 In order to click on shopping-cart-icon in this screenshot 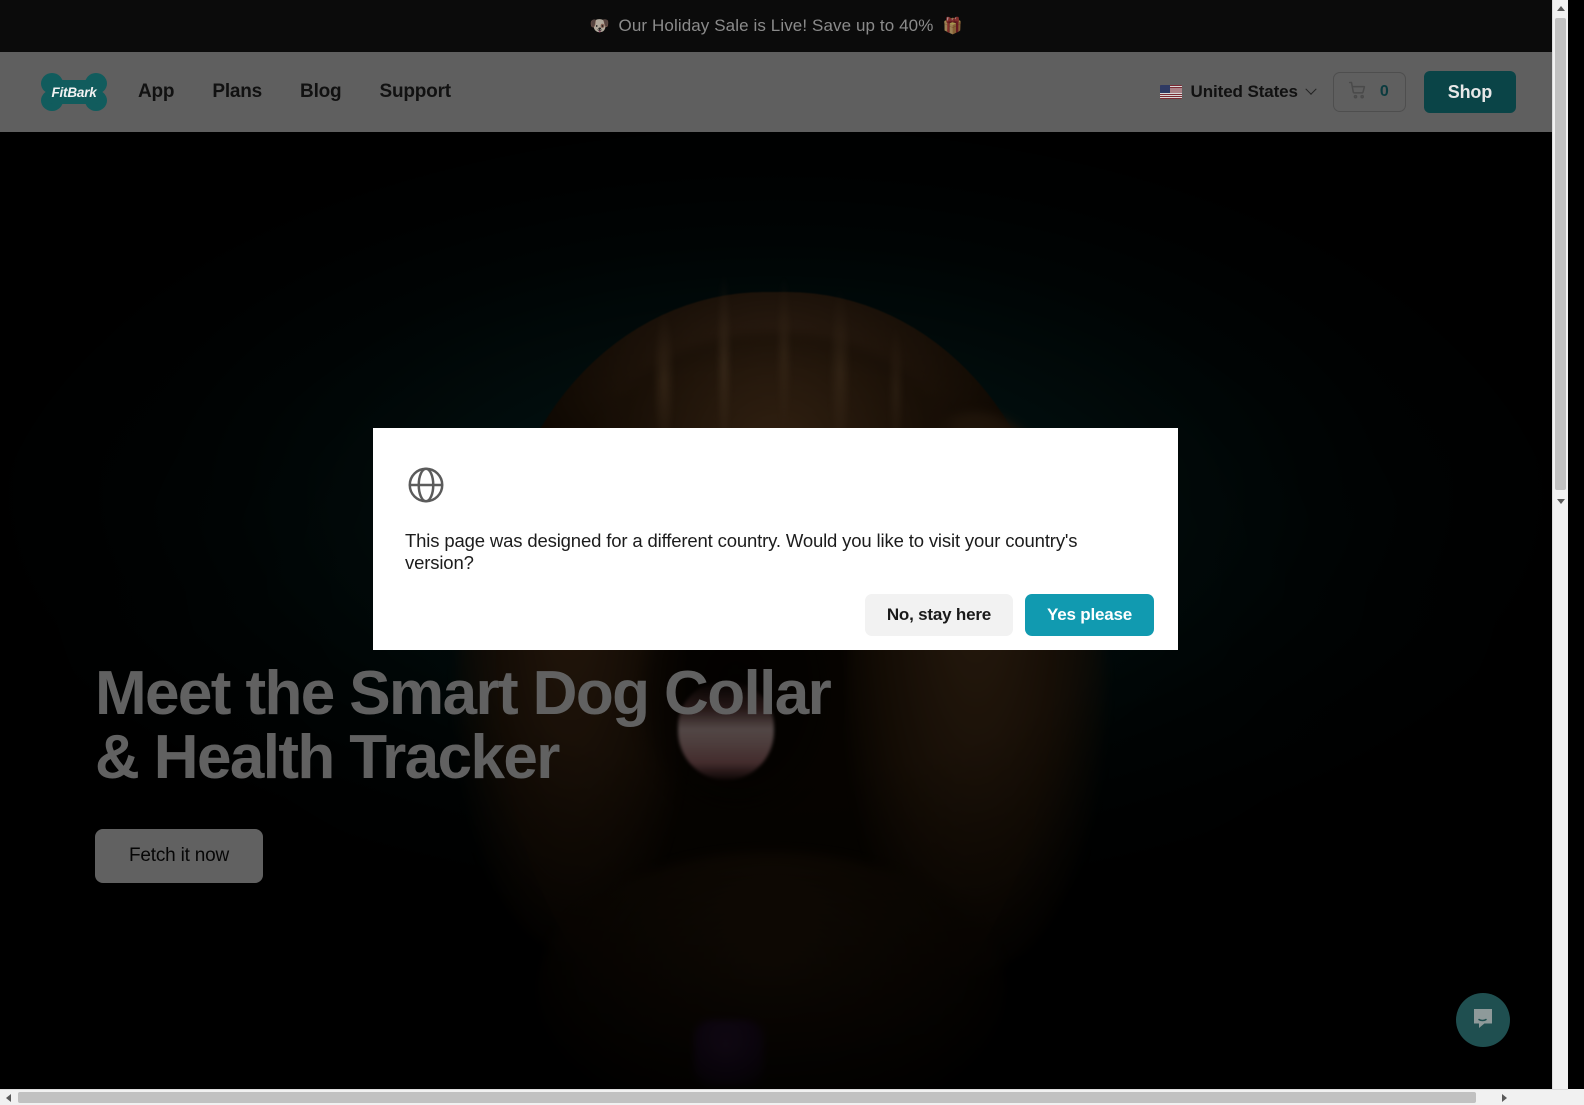, I will do `click(1358, 92)`.